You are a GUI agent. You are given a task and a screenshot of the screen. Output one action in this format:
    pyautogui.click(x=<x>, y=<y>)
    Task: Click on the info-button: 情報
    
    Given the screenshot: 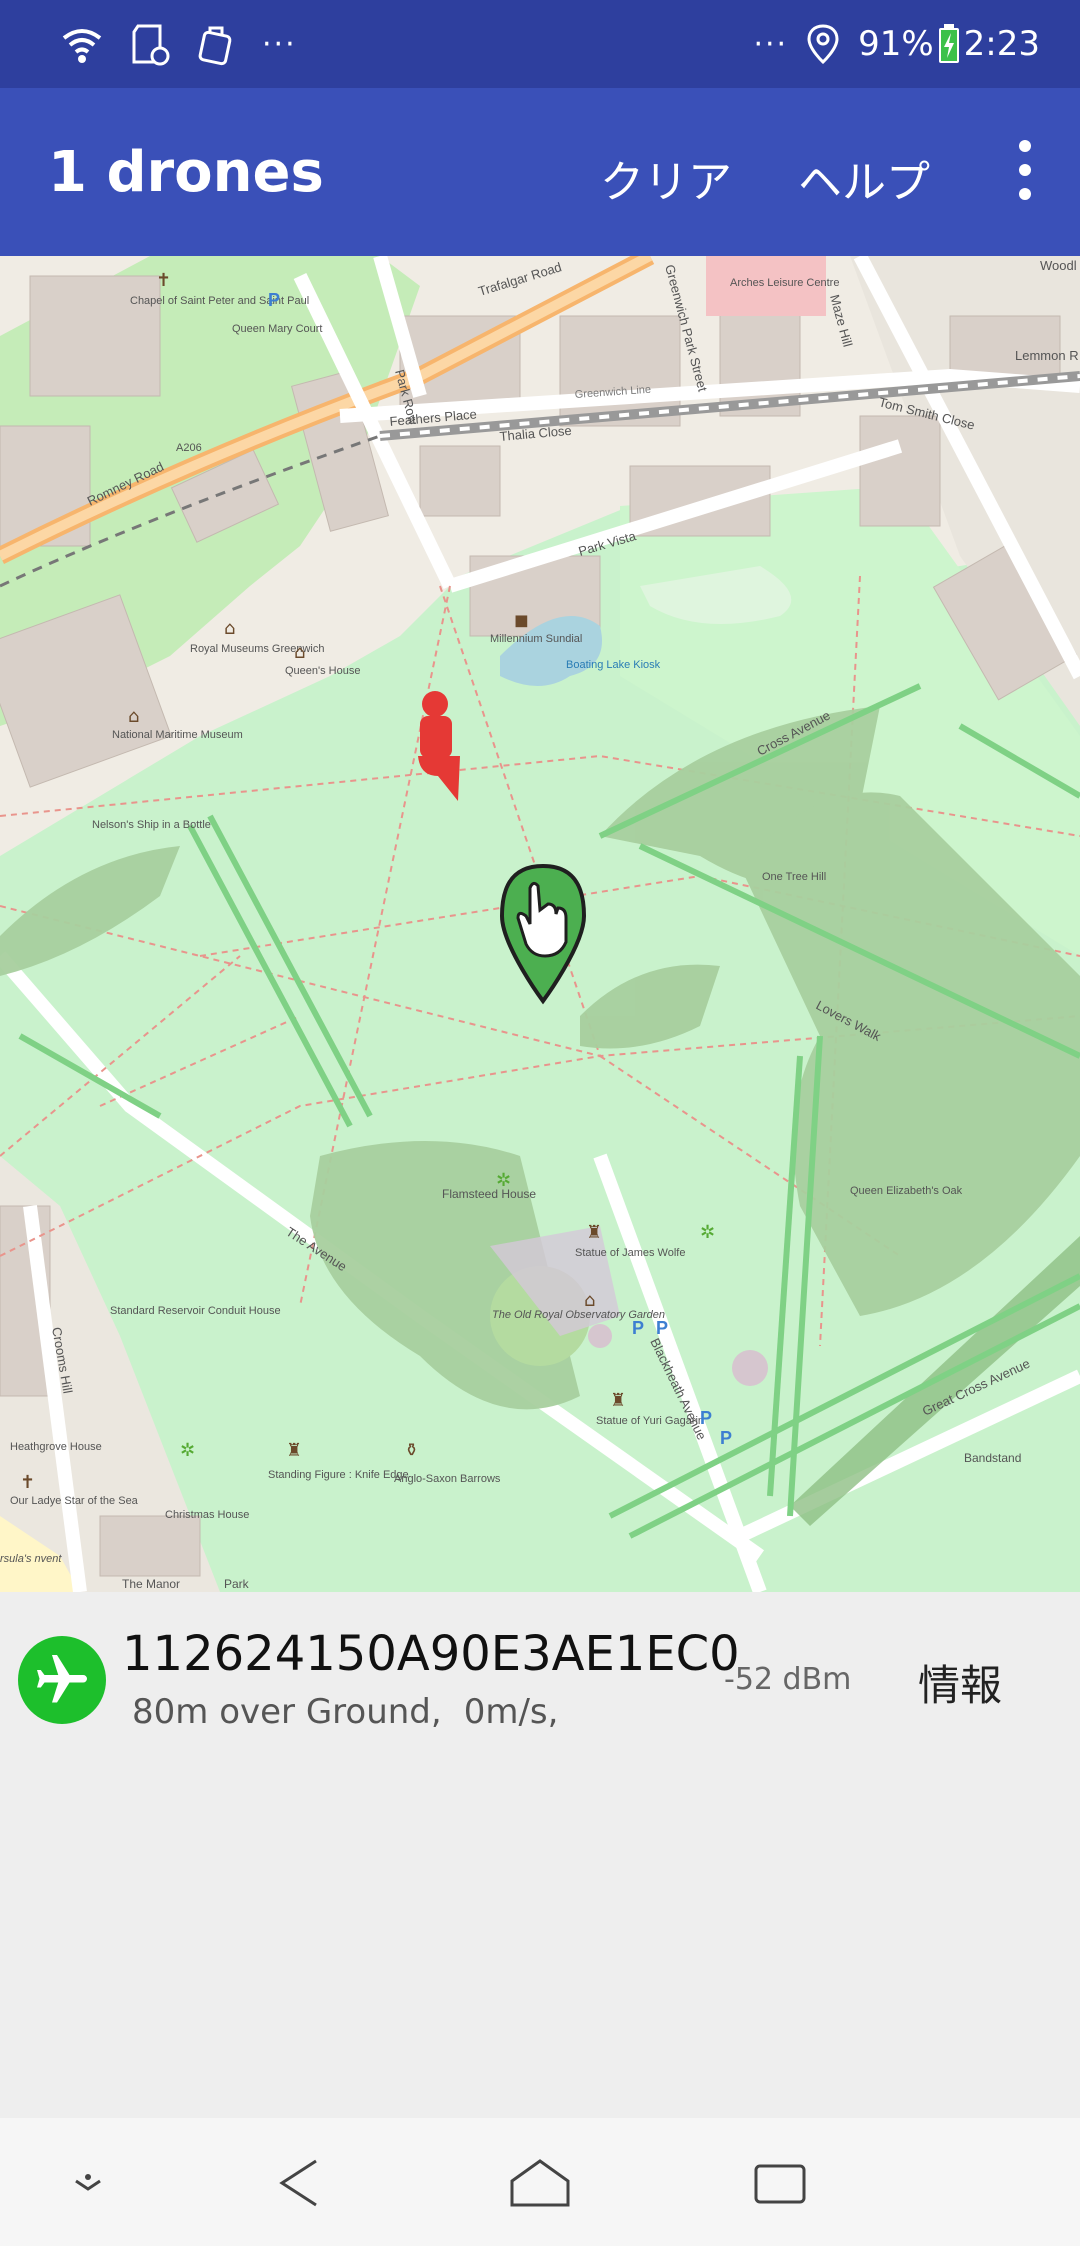 What is the action you would take?
    pyautogui.click(x=960, y=1682)
    